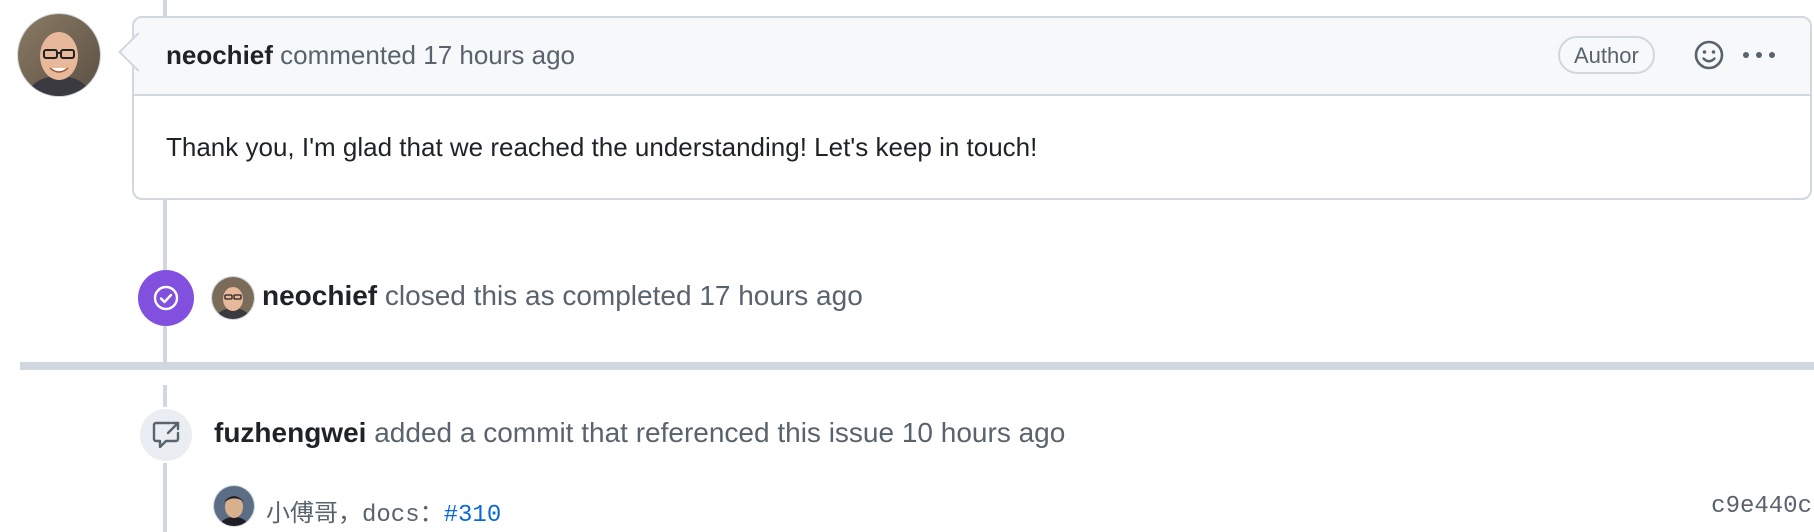 This screenshot has height=532, width=1814. What do you see at coordinates (917, 366) in the screenshot?
I see `timeline-divider` at bounding box center [917, 366].